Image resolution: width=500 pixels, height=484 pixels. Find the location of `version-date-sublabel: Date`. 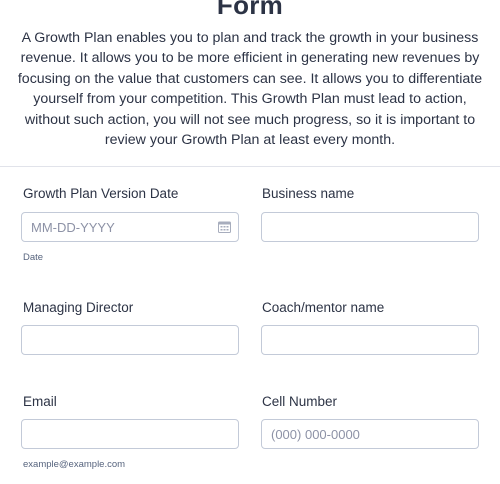

version-date-sublabel: Date is located at coordinates (33, 257).